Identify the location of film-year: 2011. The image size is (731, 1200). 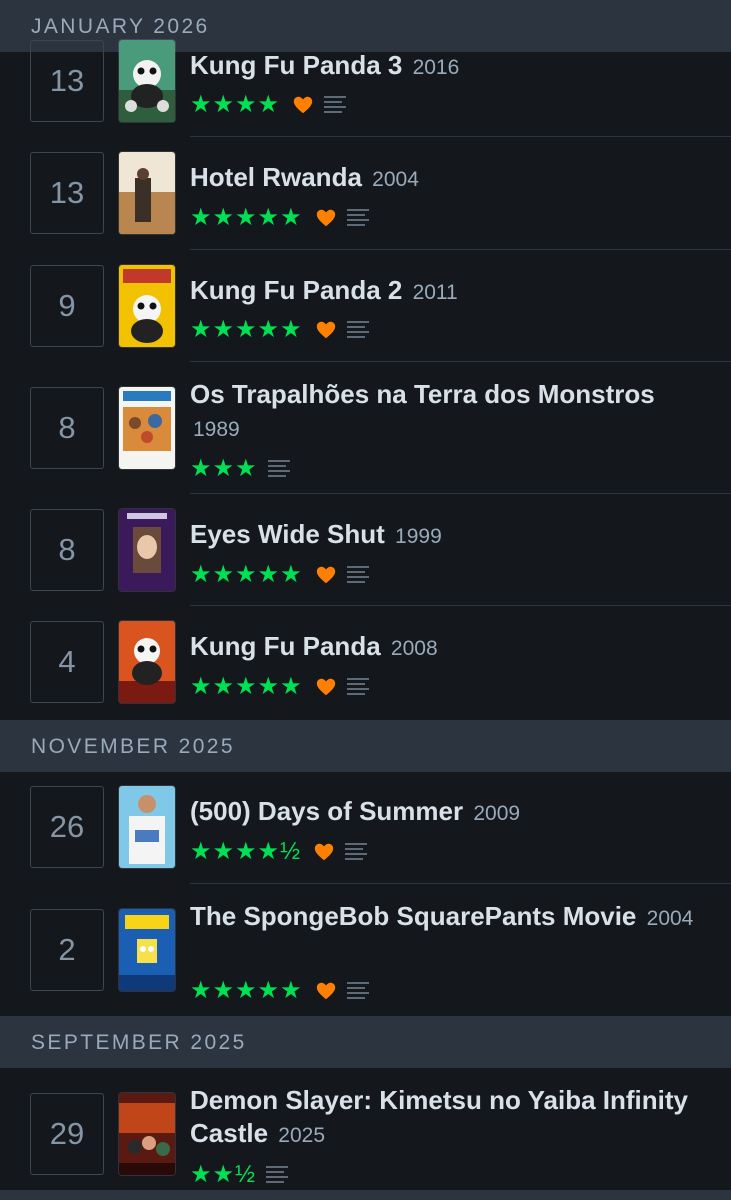
(435, 292).